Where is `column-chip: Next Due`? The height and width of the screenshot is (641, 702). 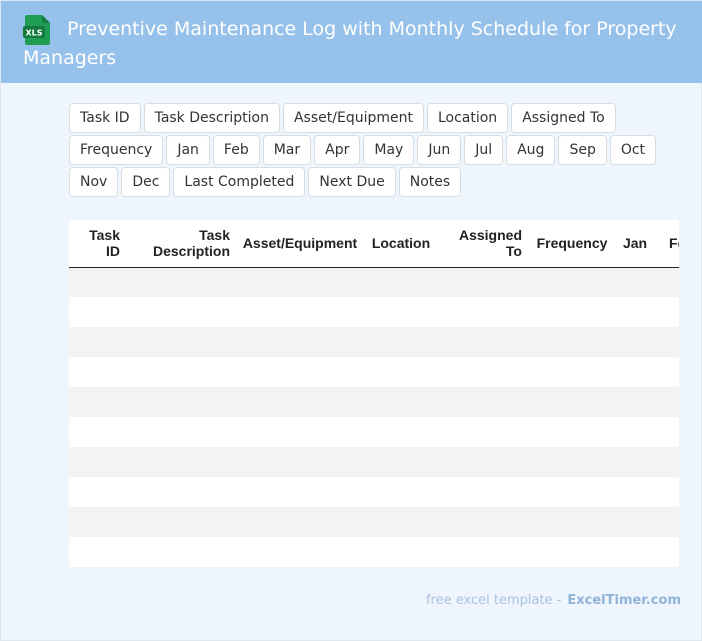
column-chip: Next Due is located at coordinates (352, 182).